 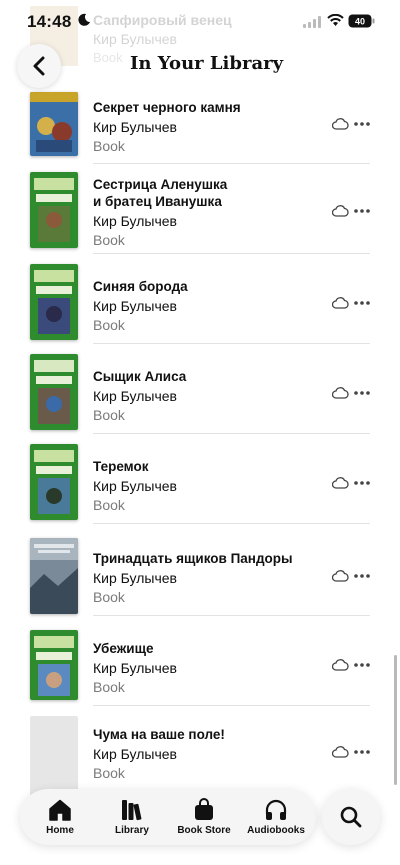 I want to click on tab-bar: Home Library Book Store Audiobooks, so click(x=168, y=817).